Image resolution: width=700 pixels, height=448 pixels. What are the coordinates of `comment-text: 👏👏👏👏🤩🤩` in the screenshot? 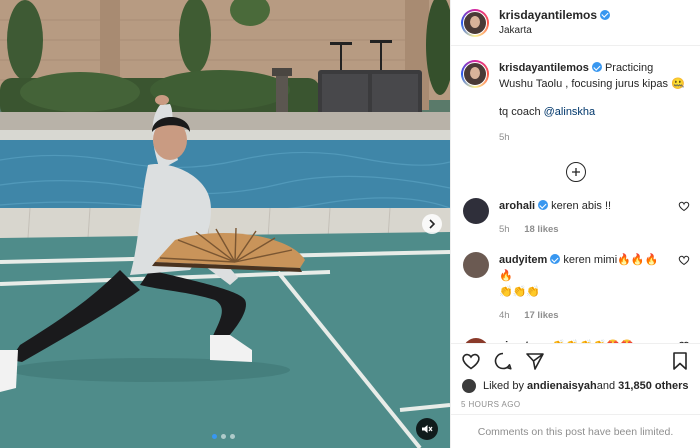 It's located at (593, 341).